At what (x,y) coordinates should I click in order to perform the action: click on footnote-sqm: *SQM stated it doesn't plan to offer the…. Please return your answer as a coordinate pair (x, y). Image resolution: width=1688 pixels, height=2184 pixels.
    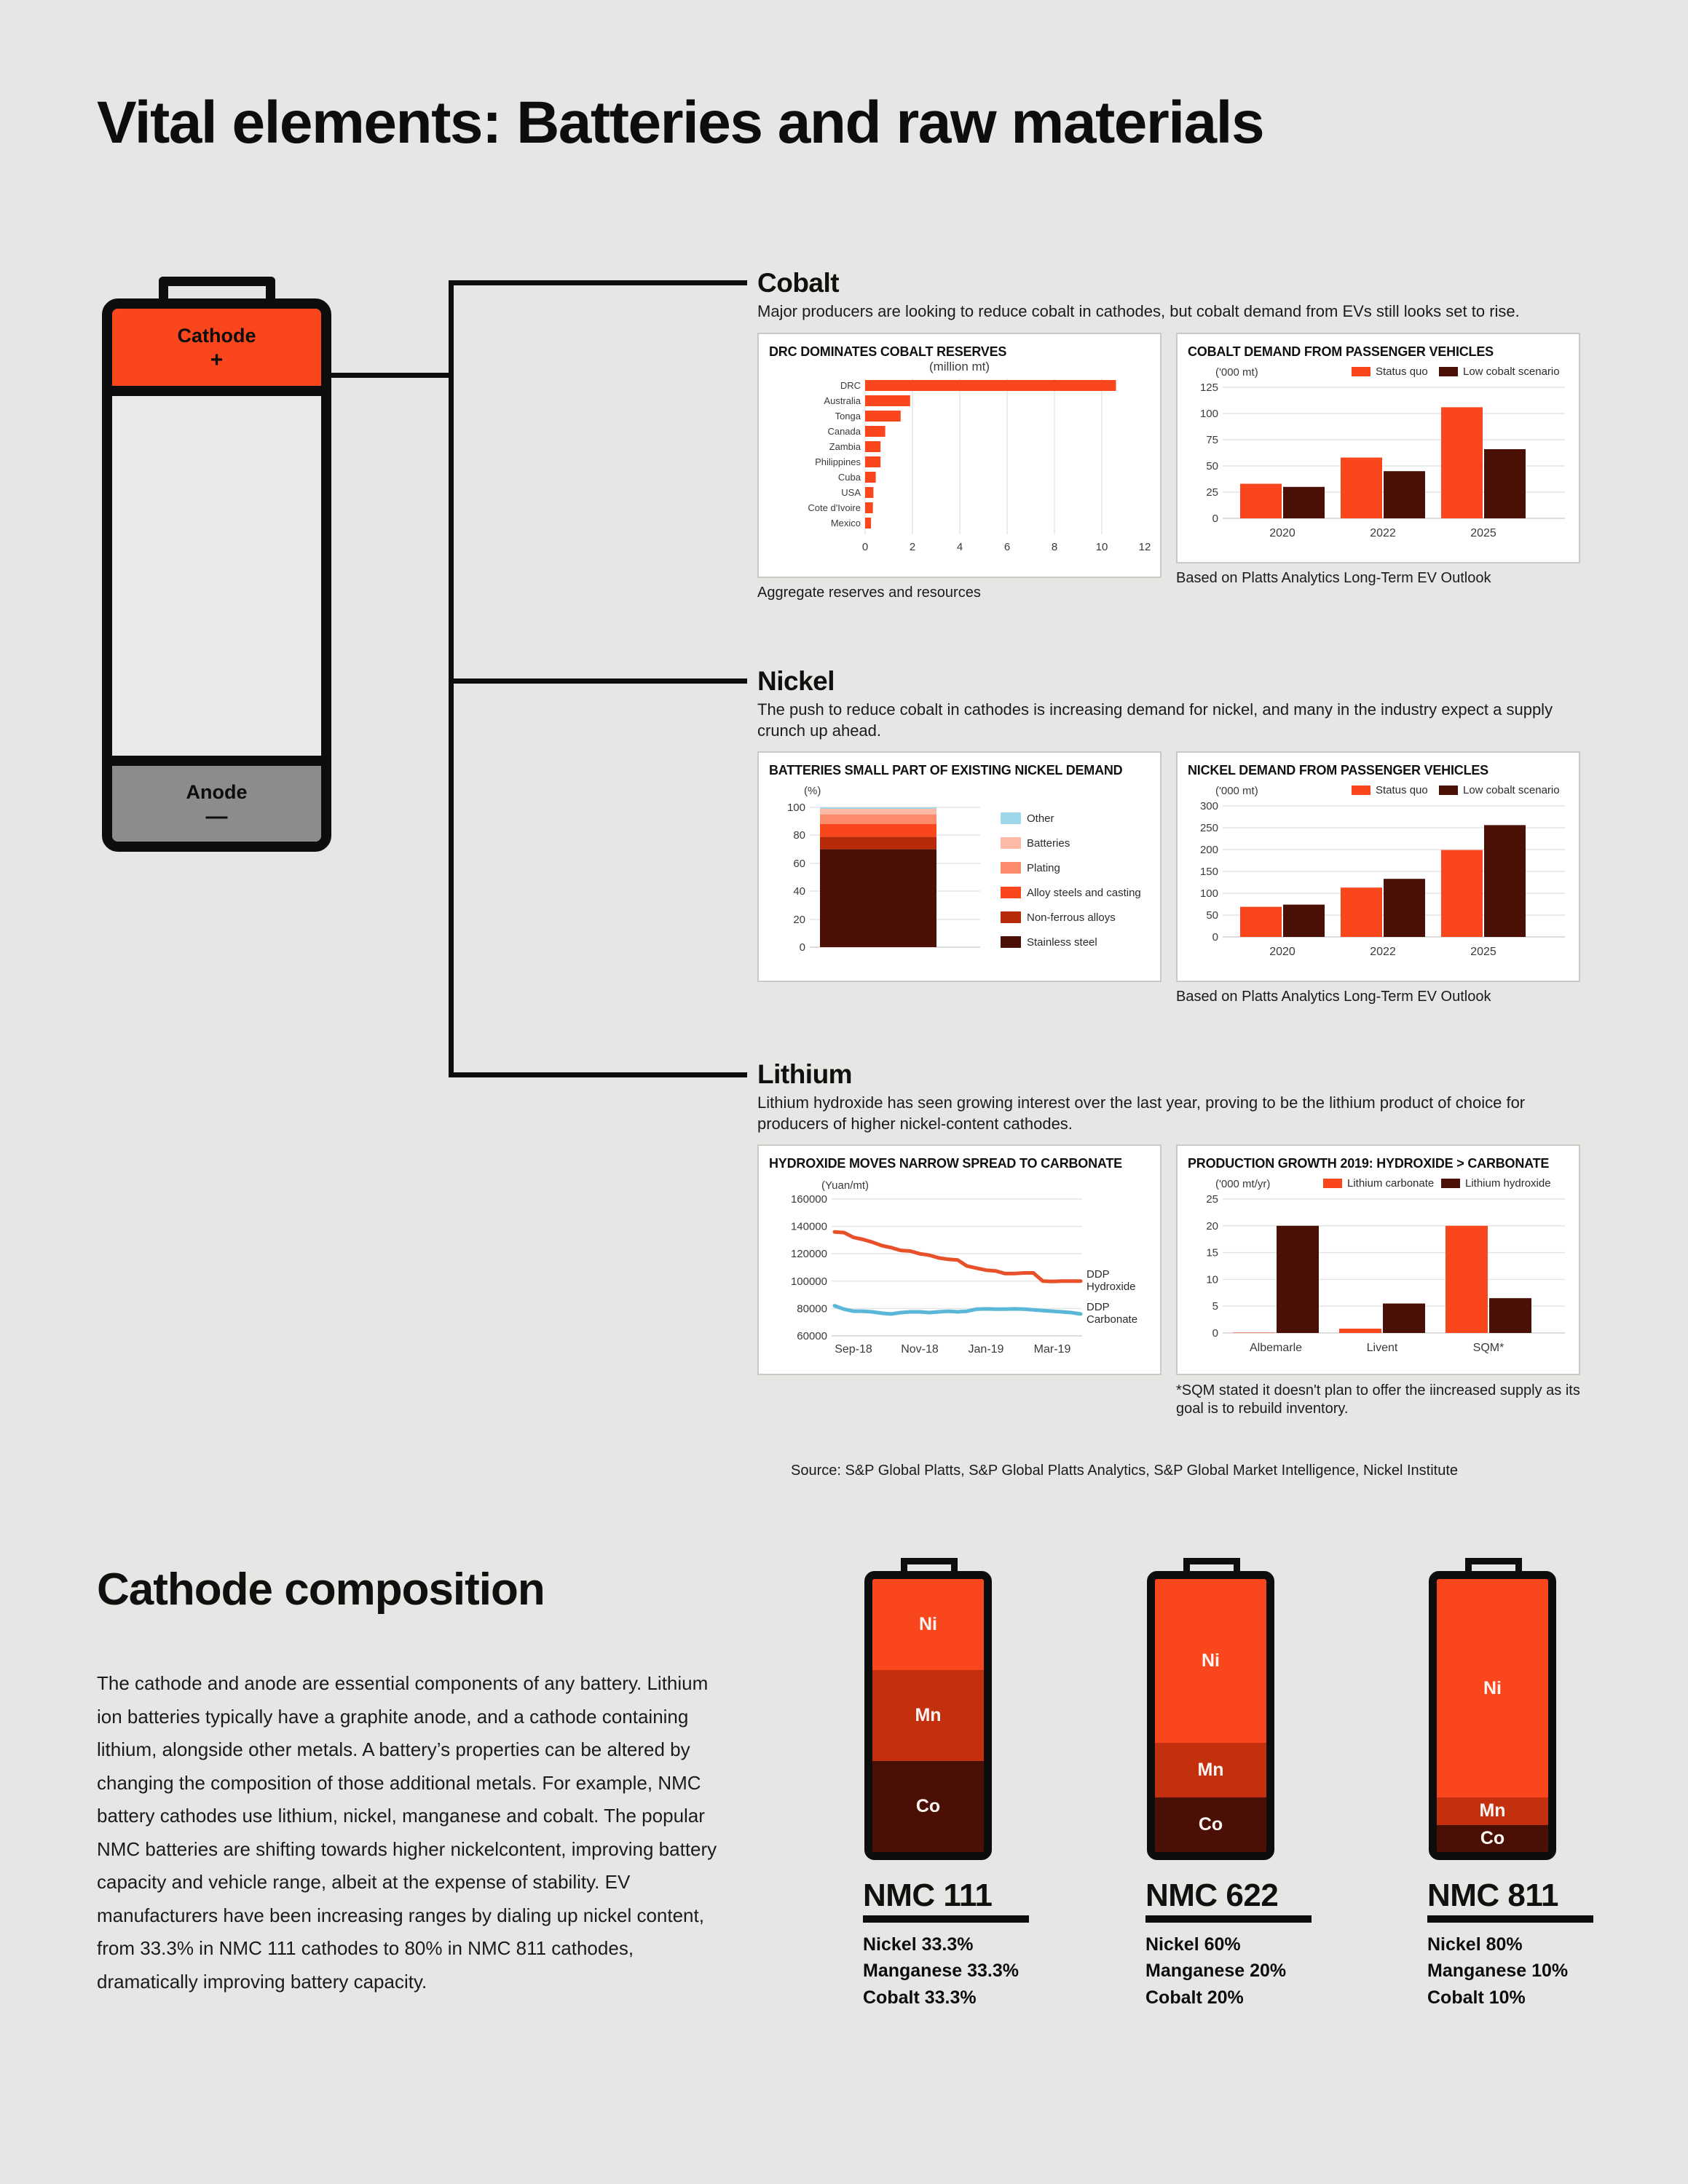
    Looking at the image, I should click on (1378, 1399).